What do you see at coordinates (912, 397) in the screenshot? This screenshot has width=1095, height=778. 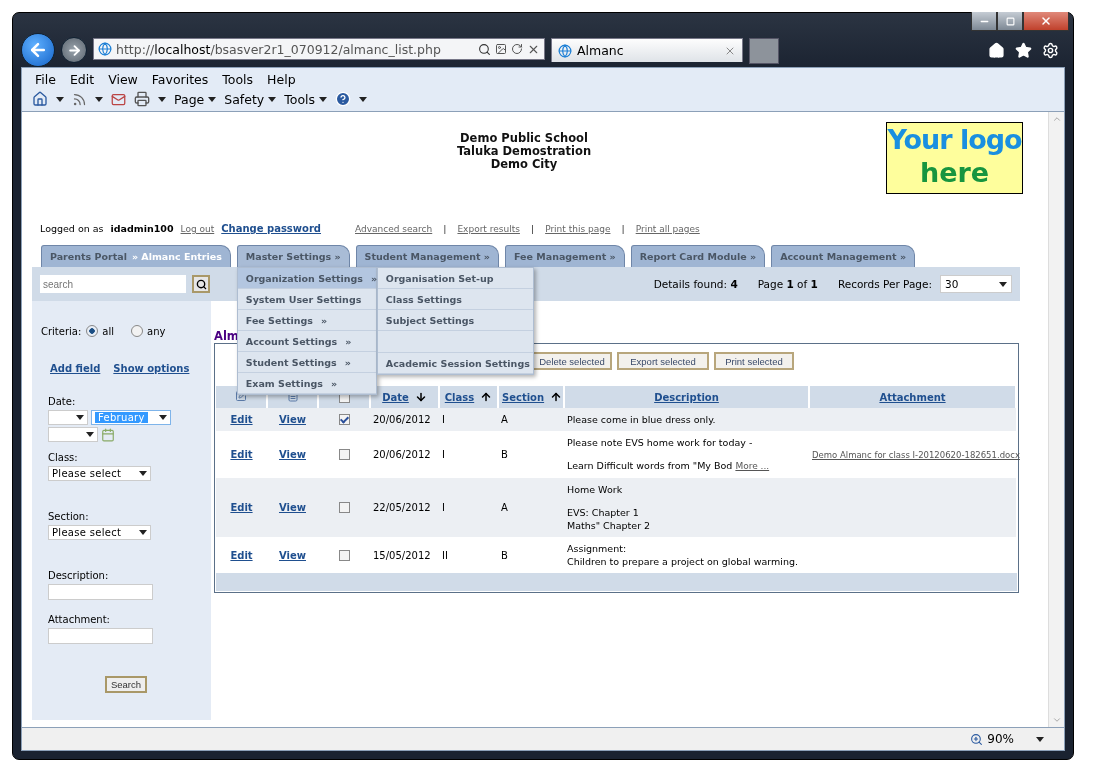 I see `column-header: Attachment` at bounding box center [912, 397].